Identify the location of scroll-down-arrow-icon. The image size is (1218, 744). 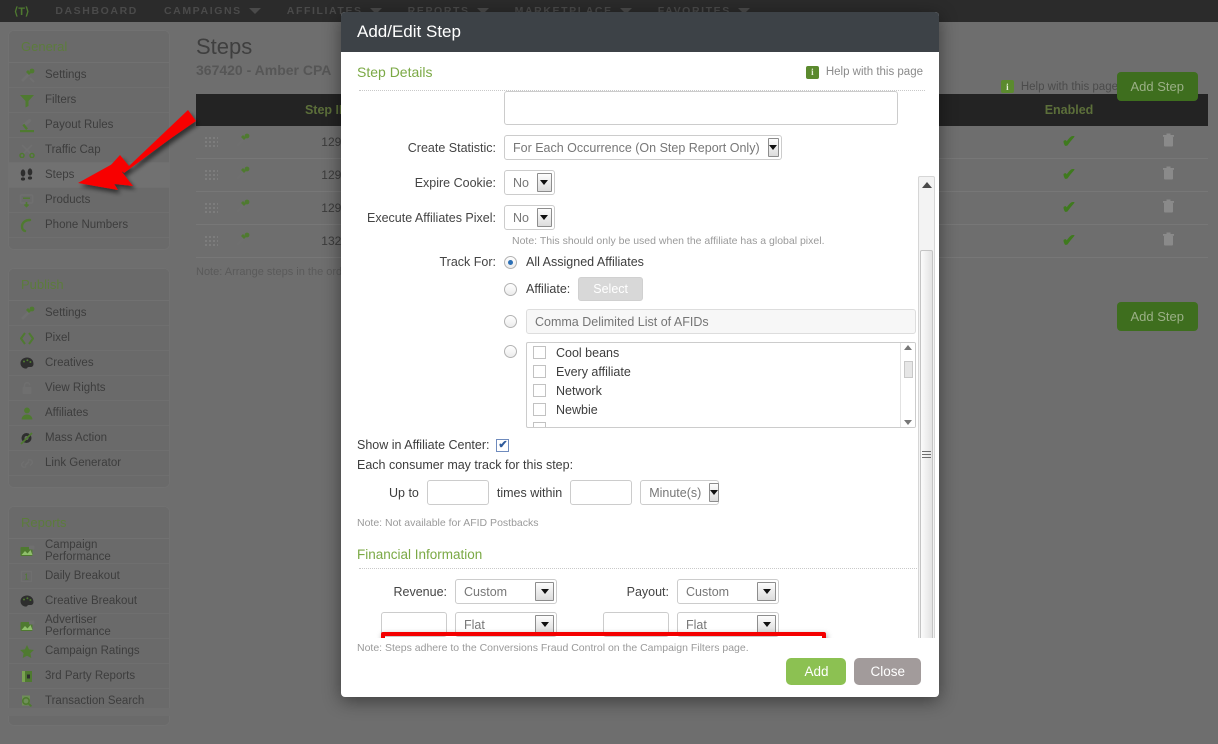
(908, 422).